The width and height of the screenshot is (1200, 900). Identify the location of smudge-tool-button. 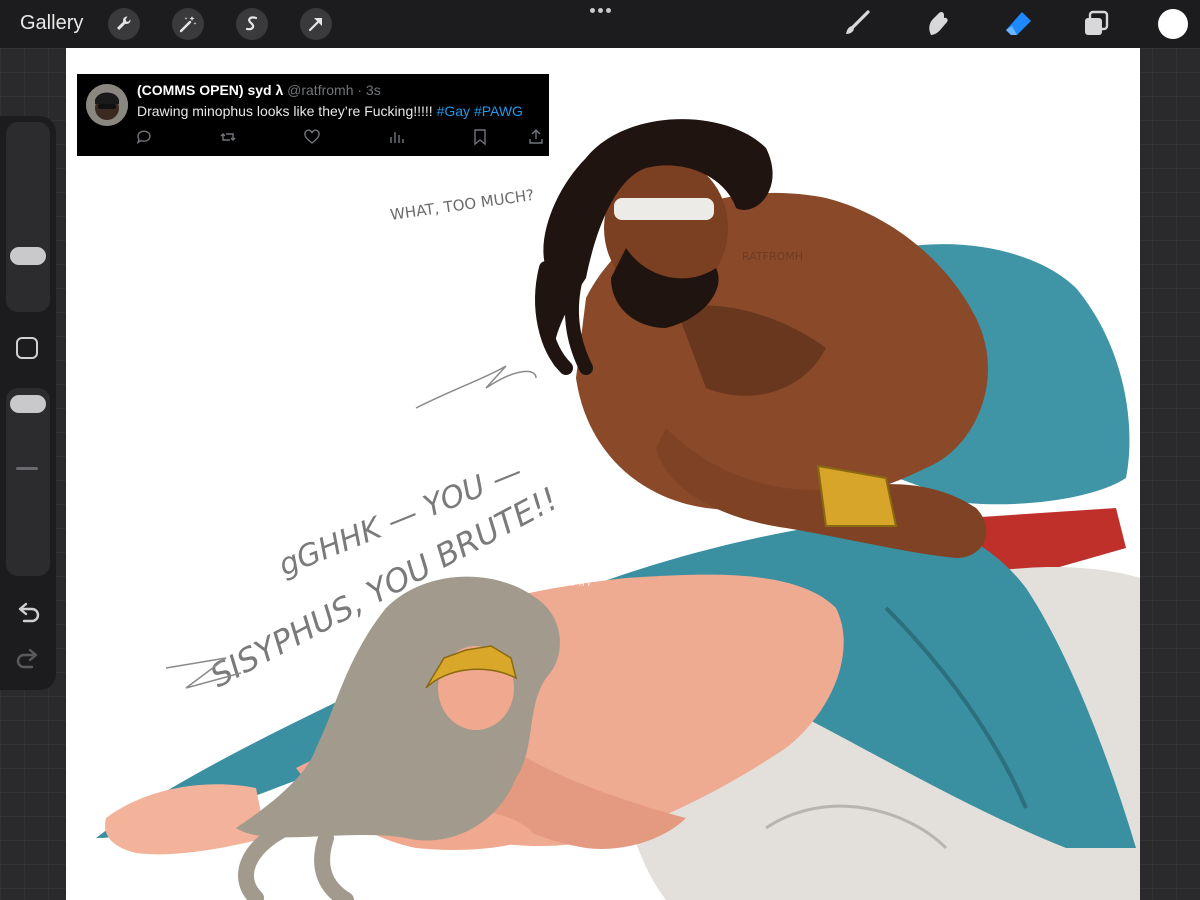
(938, 24).